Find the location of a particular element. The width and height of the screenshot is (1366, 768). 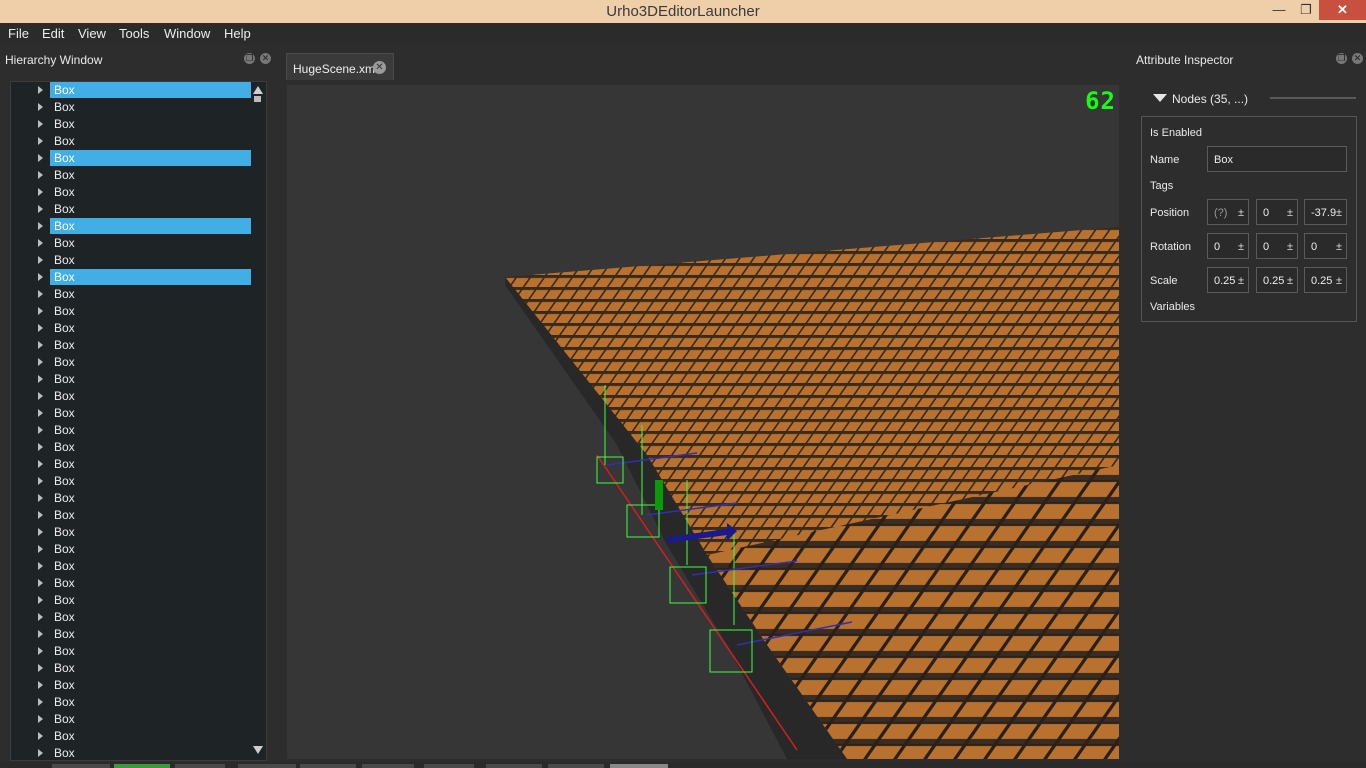

name-field: Box is located at coordinates (1277, 159).